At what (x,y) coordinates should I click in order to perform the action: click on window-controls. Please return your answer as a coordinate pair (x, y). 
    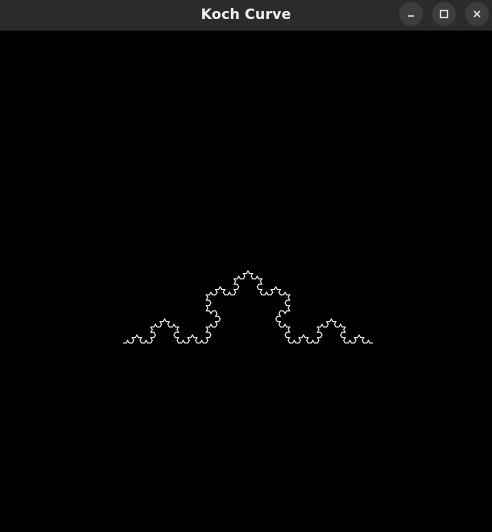
    Looking at the image, I should click on (444, 14).